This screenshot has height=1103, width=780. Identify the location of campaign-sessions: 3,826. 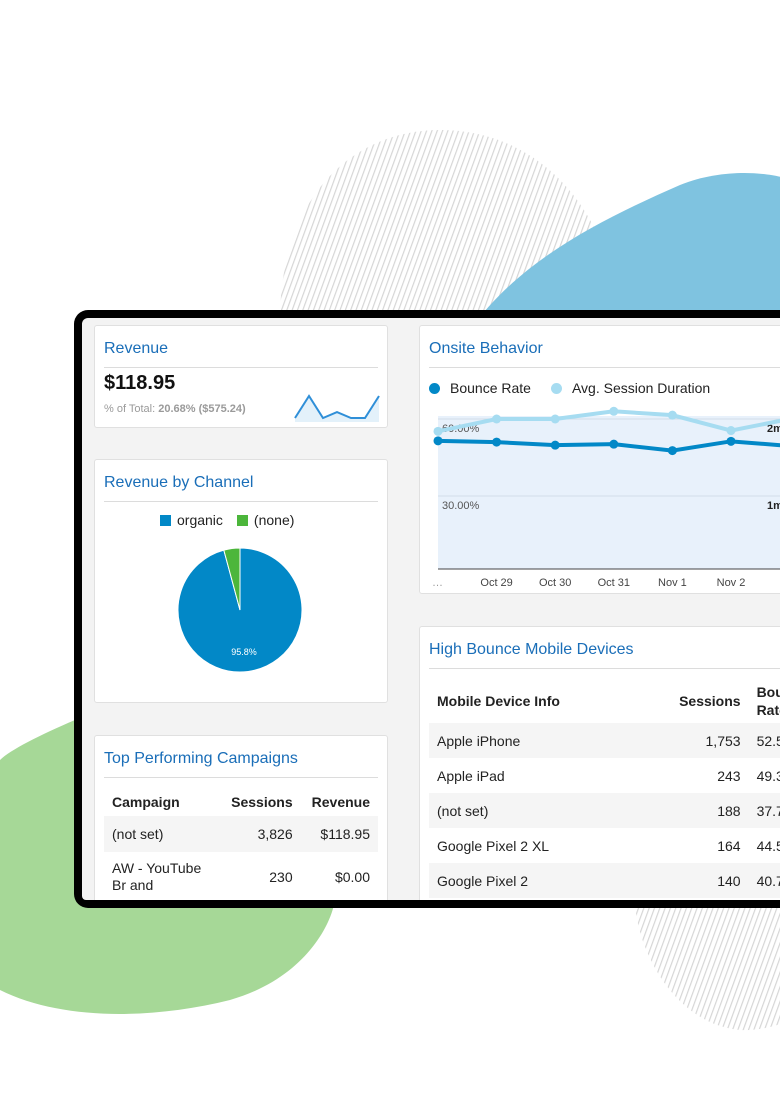
(260, 834).